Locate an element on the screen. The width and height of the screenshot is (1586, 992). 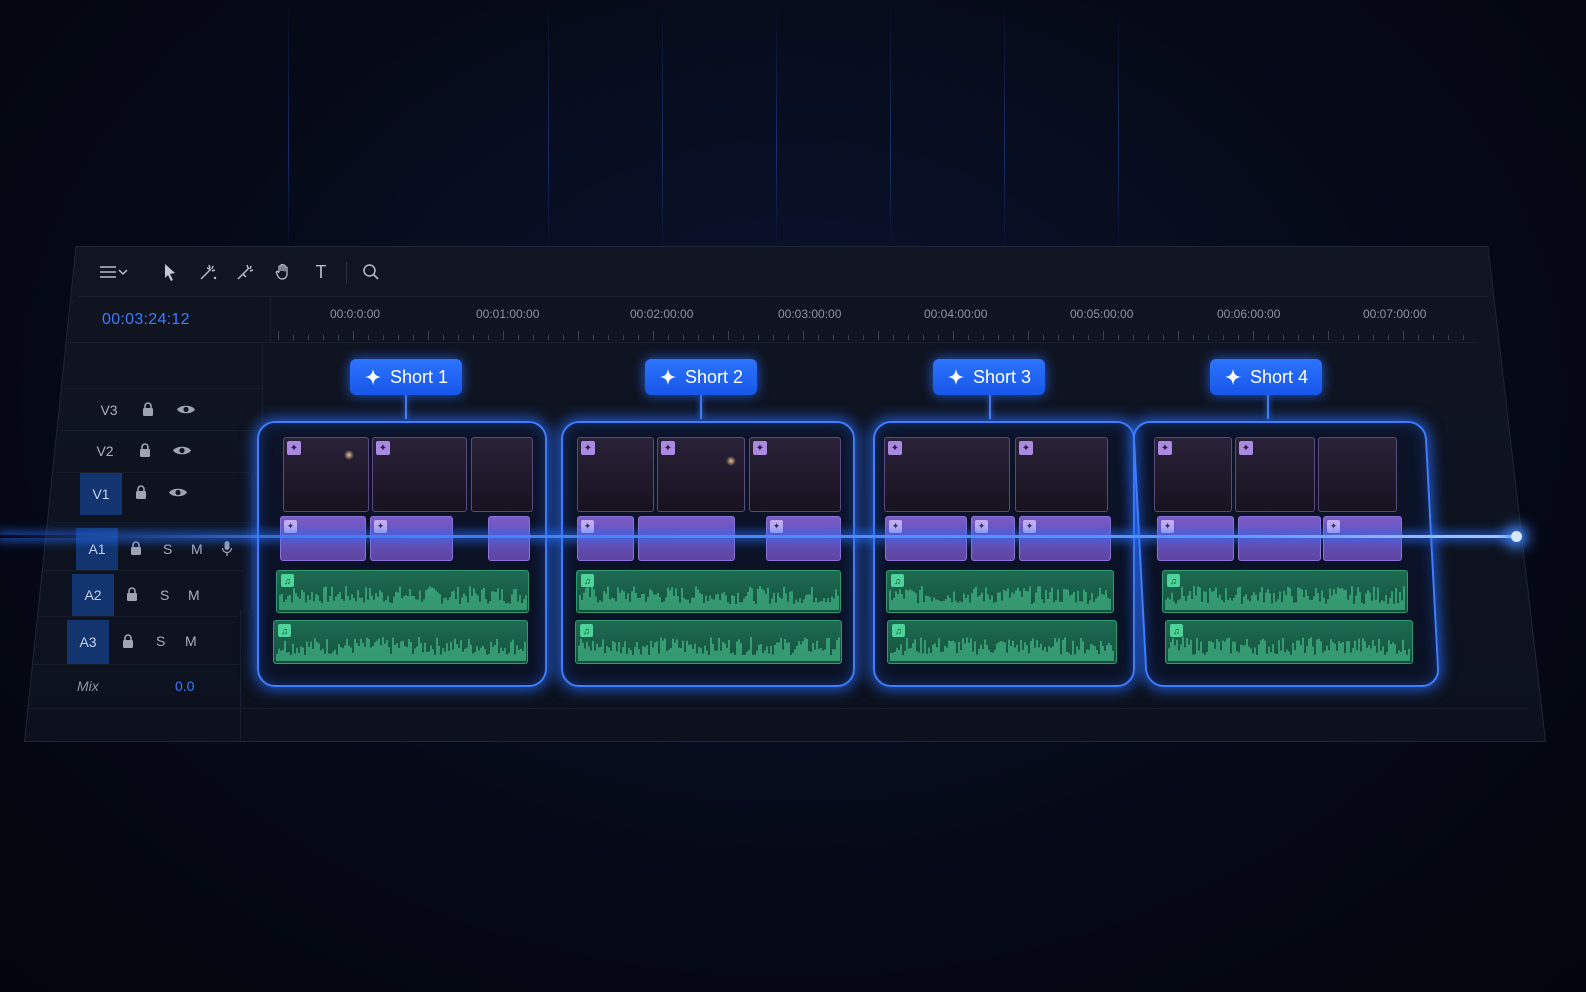
short-3-badge: Short 3 is located at coordinates (989, 377).